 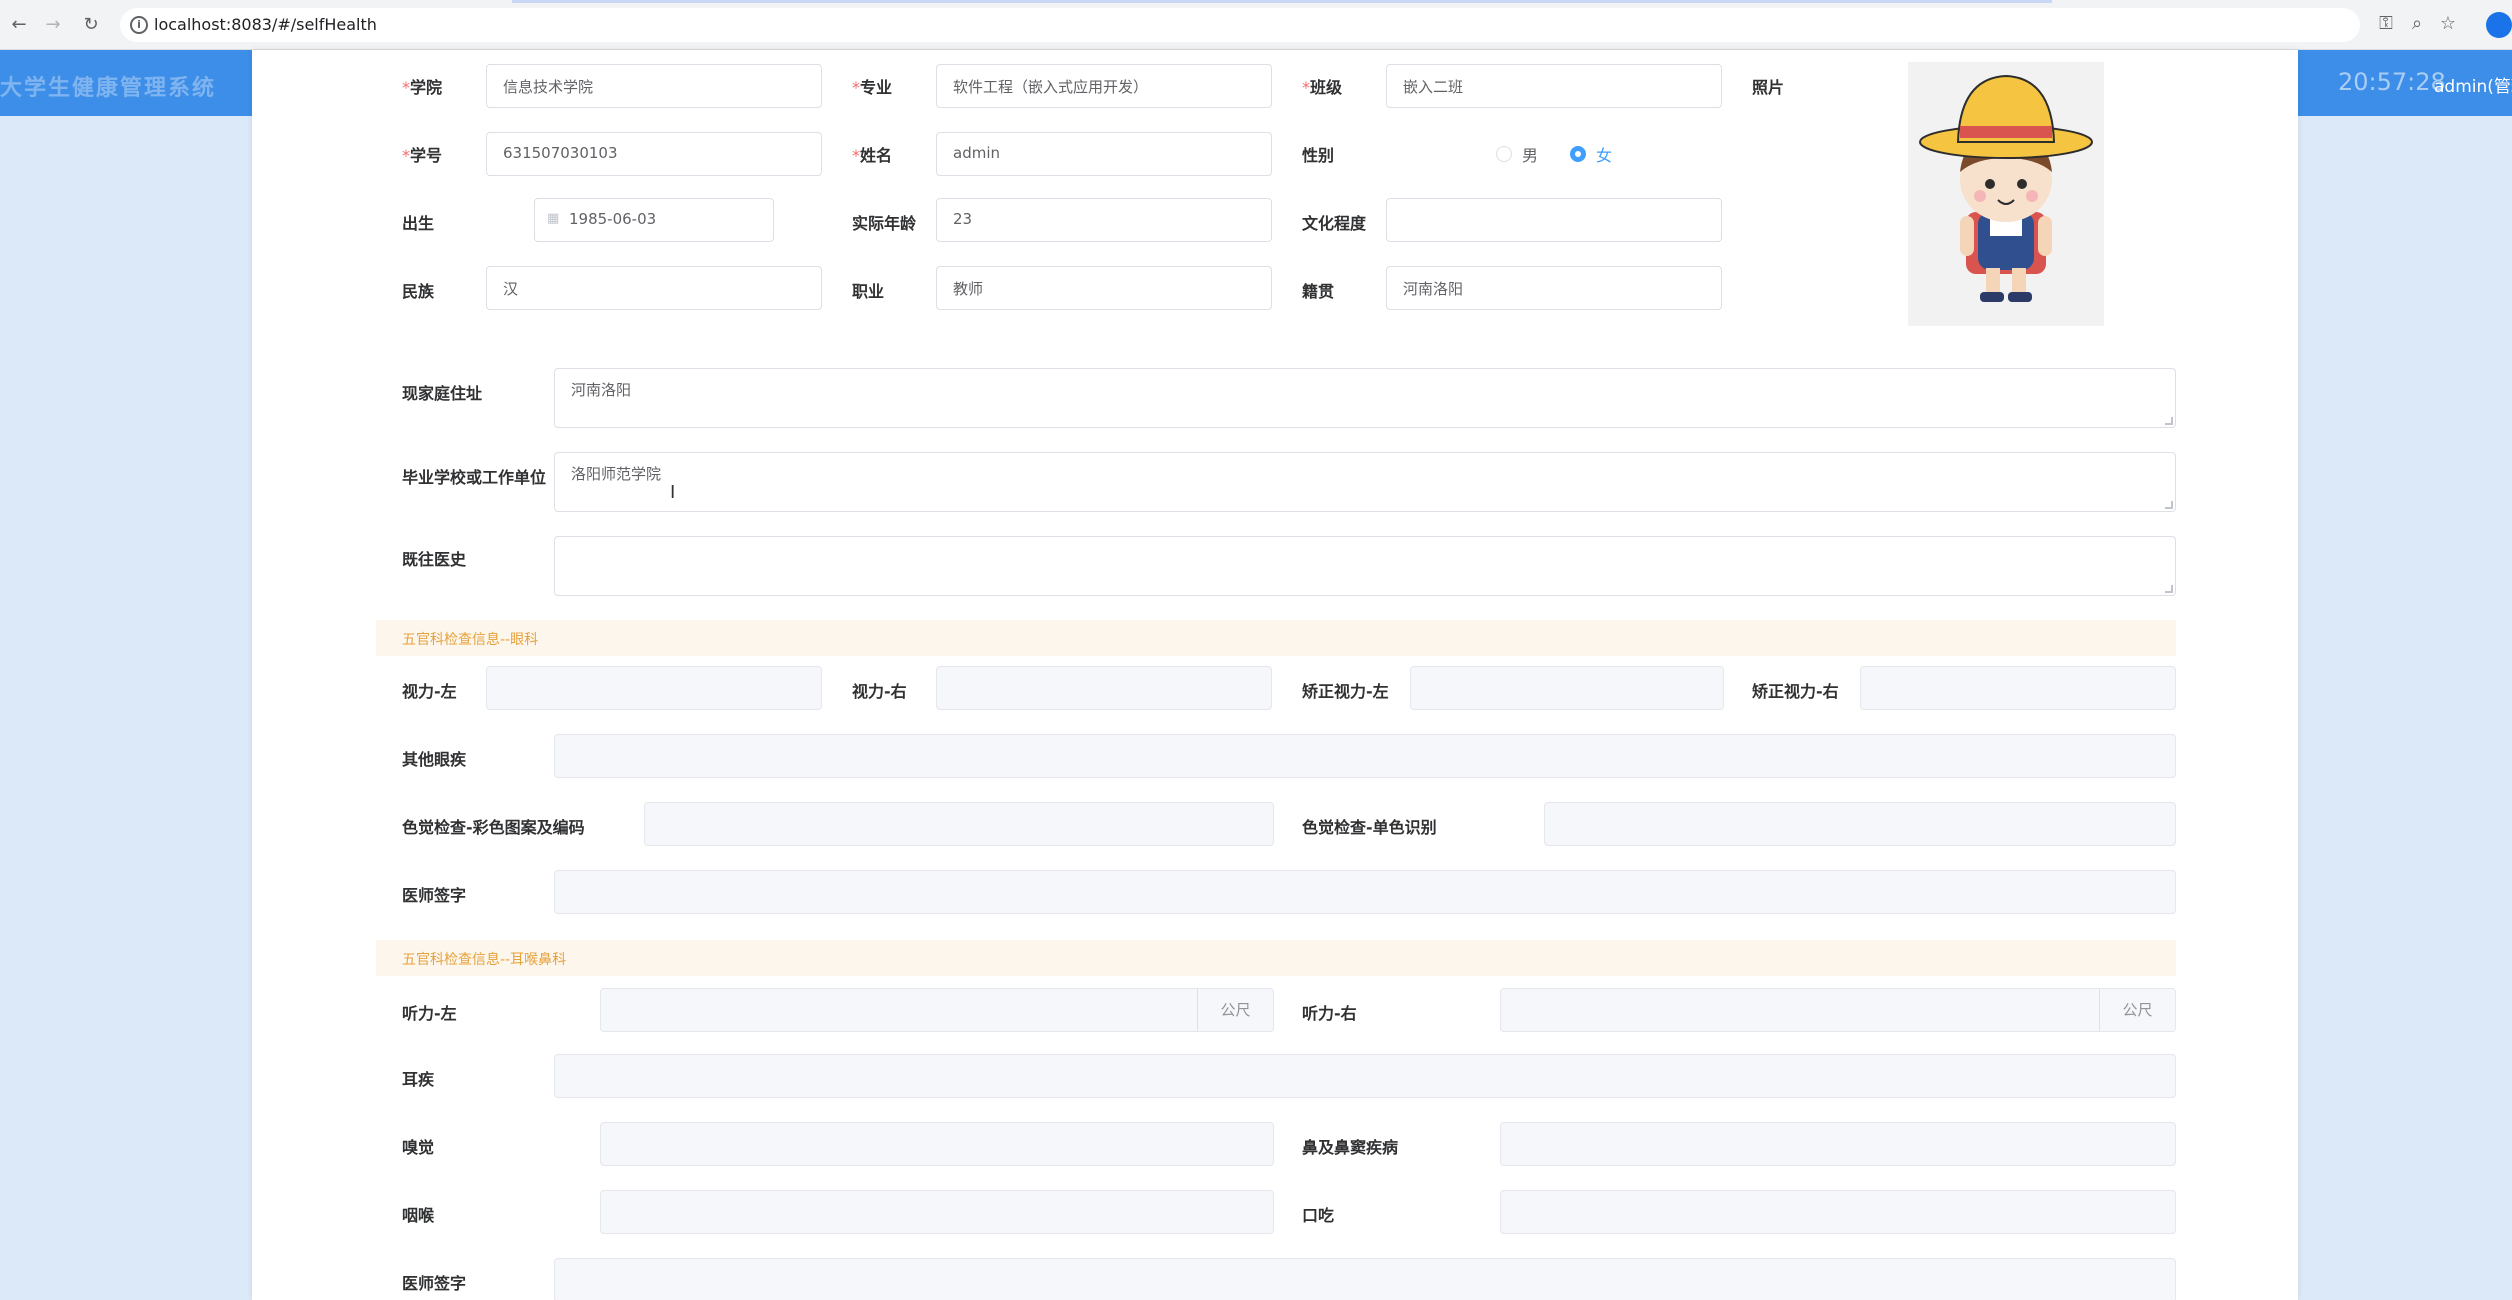 I want to click on profile-icon, so click(x=2499, y=25).